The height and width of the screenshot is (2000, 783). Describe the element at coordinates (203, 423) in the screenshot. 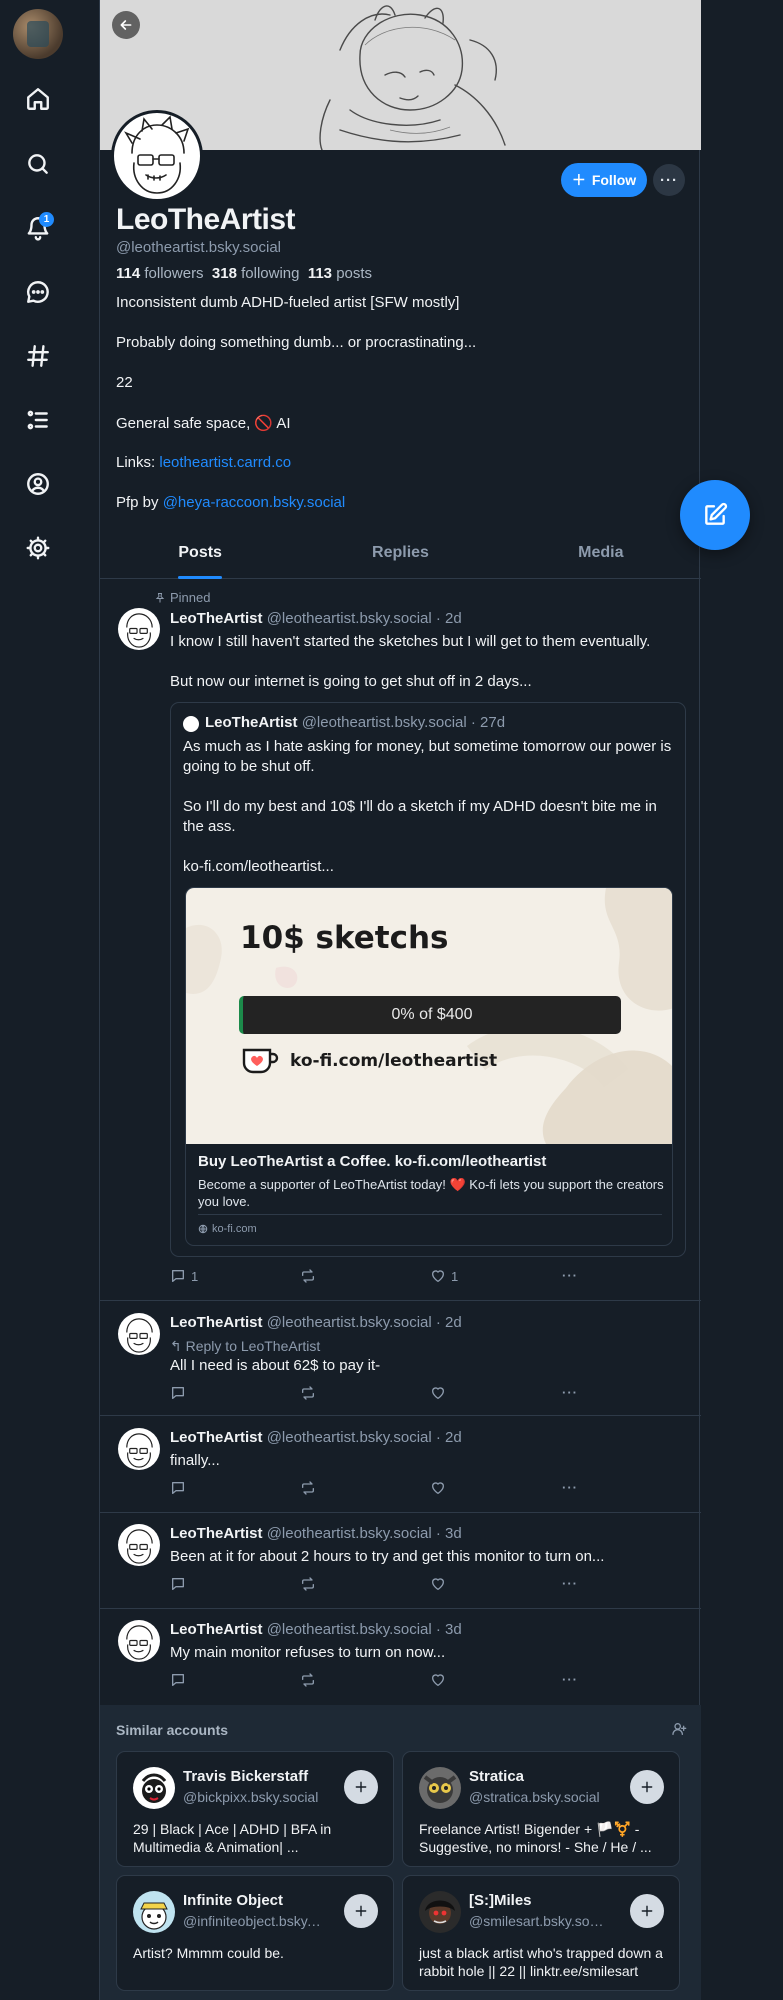

I see `bio-line: General safe space, 🚫 AI` at that location.